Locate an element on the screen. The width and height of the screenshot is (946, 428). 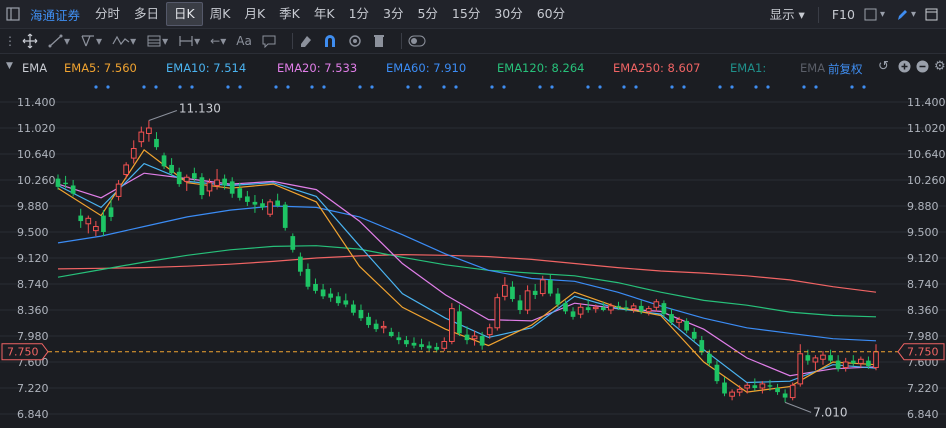
stock-name: 海通证券 is located at coordinates (55, 14).